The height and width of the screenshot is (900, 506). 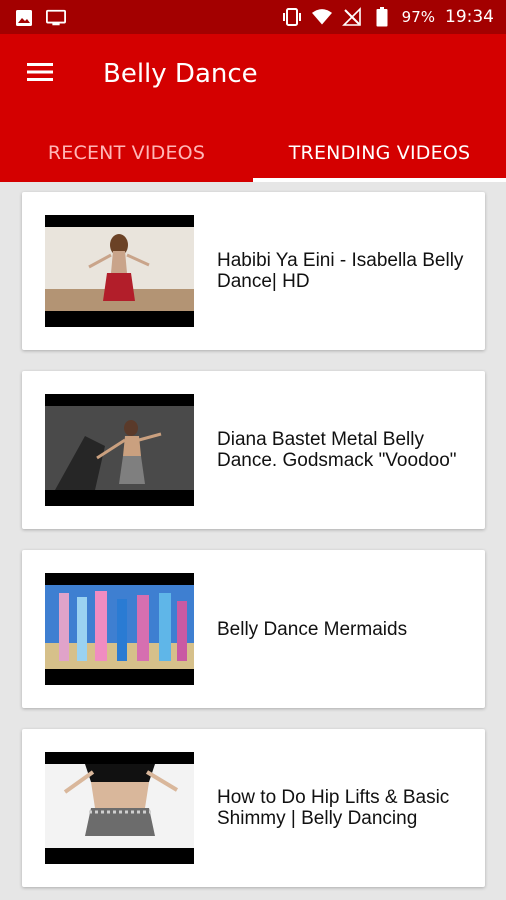 I want to click on clock-time: 19:34, so click(x=469, y=17).